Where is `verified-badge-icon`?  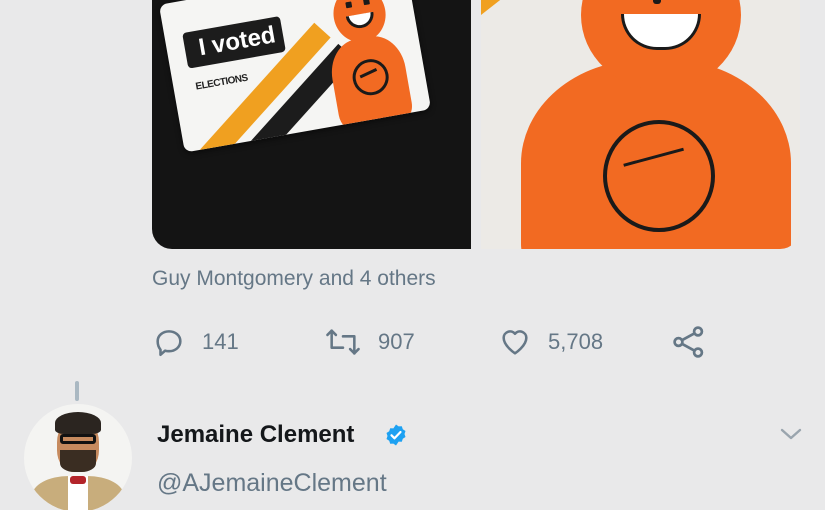
verified-badge-icon is located at coordinates (396, 437).